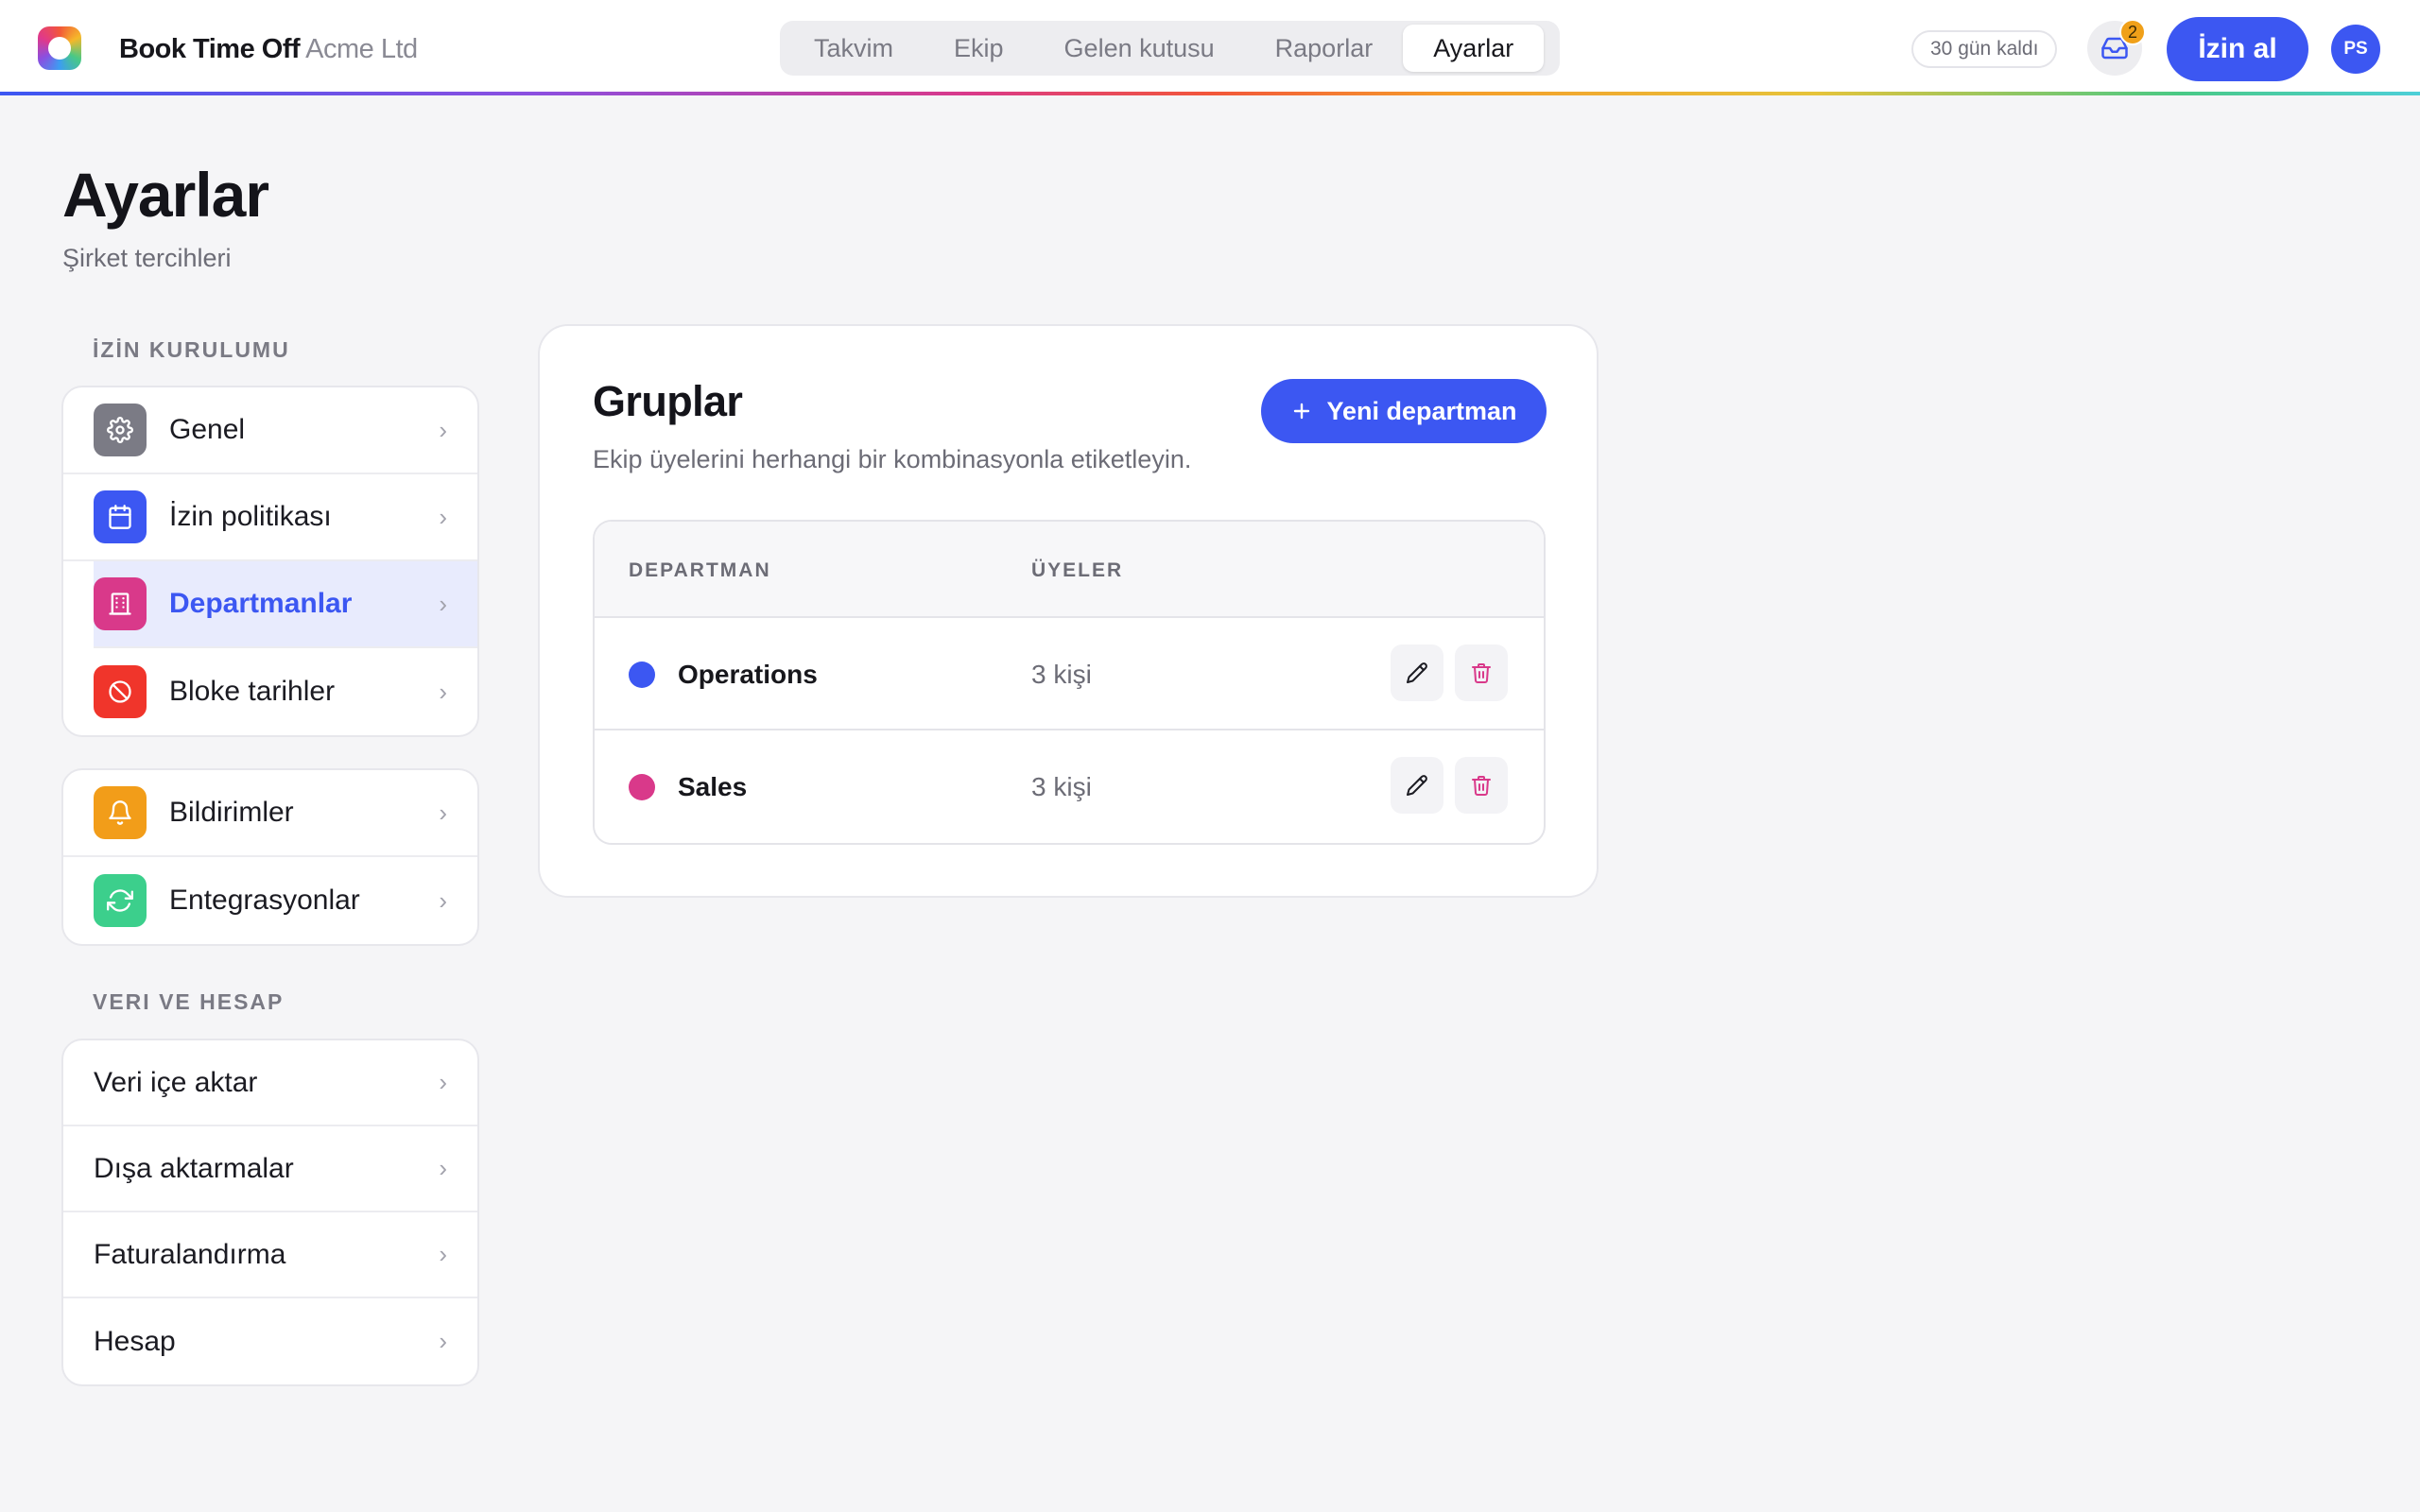 The width and height of the screenshot is (2420, 1512). I want to click on sidebar-item-label: Bildirimler, so click(231, 812).